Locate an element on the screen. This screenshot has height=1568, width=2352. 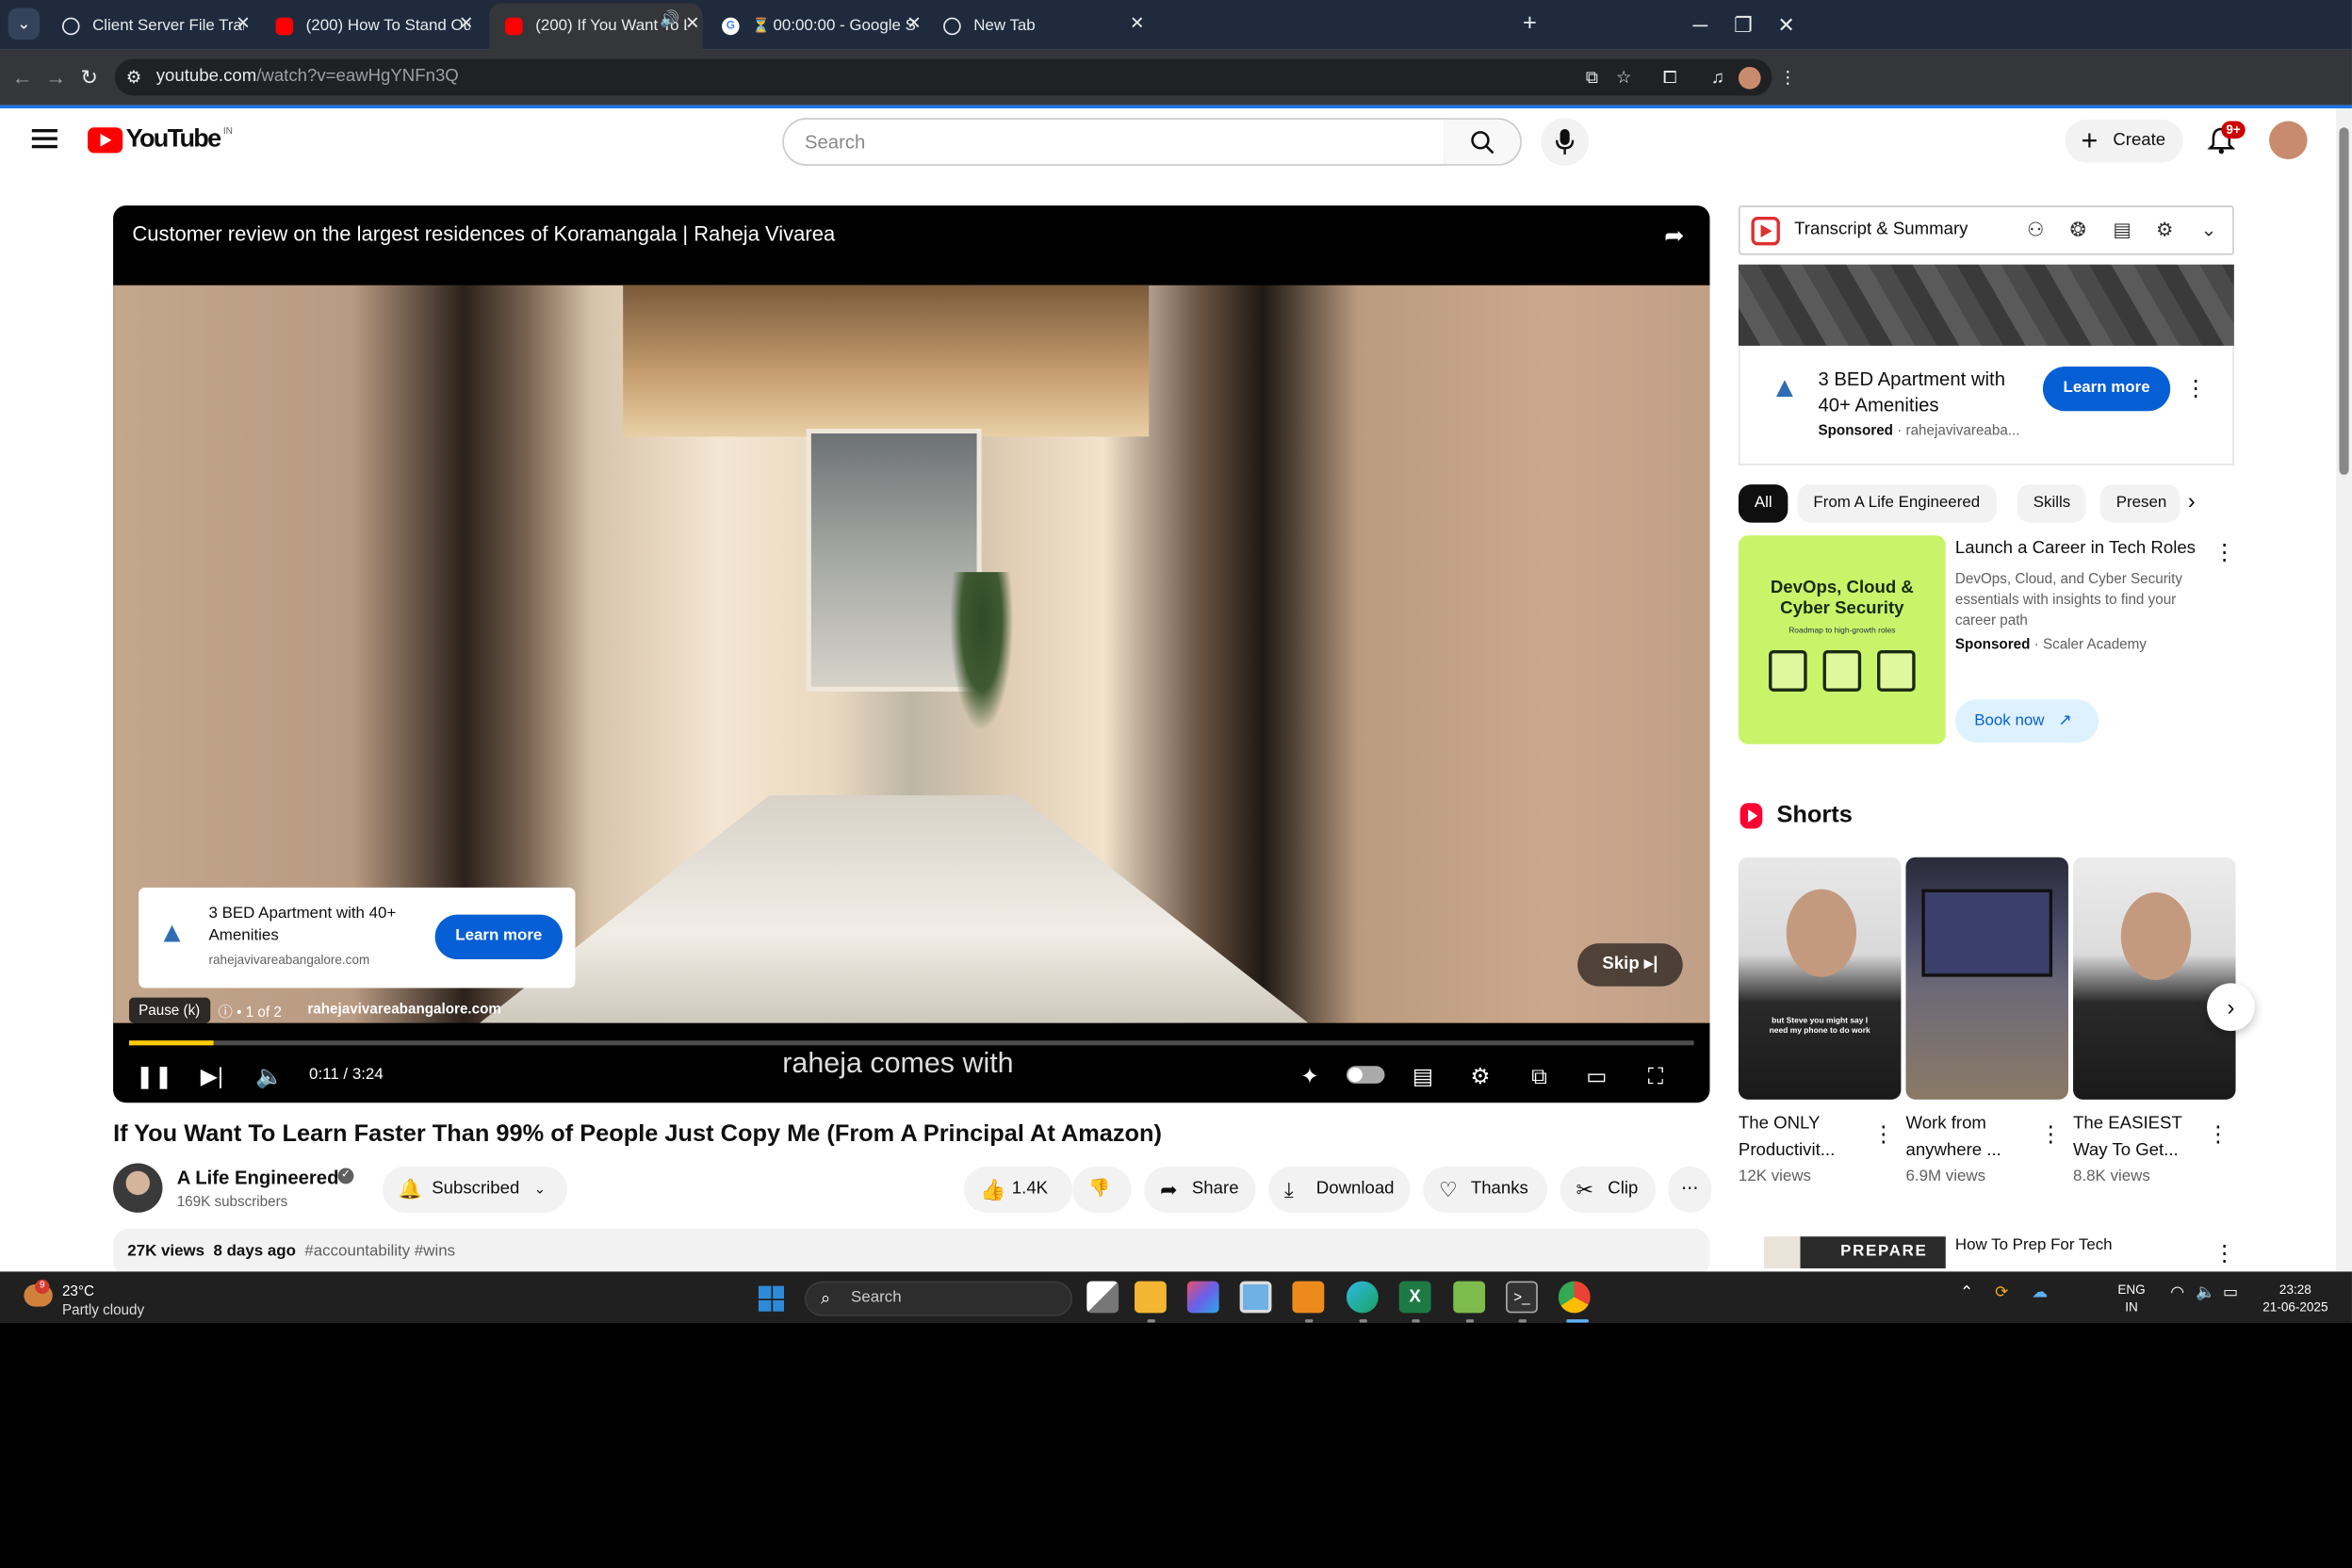
sidebar-learn-more-button: Learn more is located at coordinates (2106, 389).